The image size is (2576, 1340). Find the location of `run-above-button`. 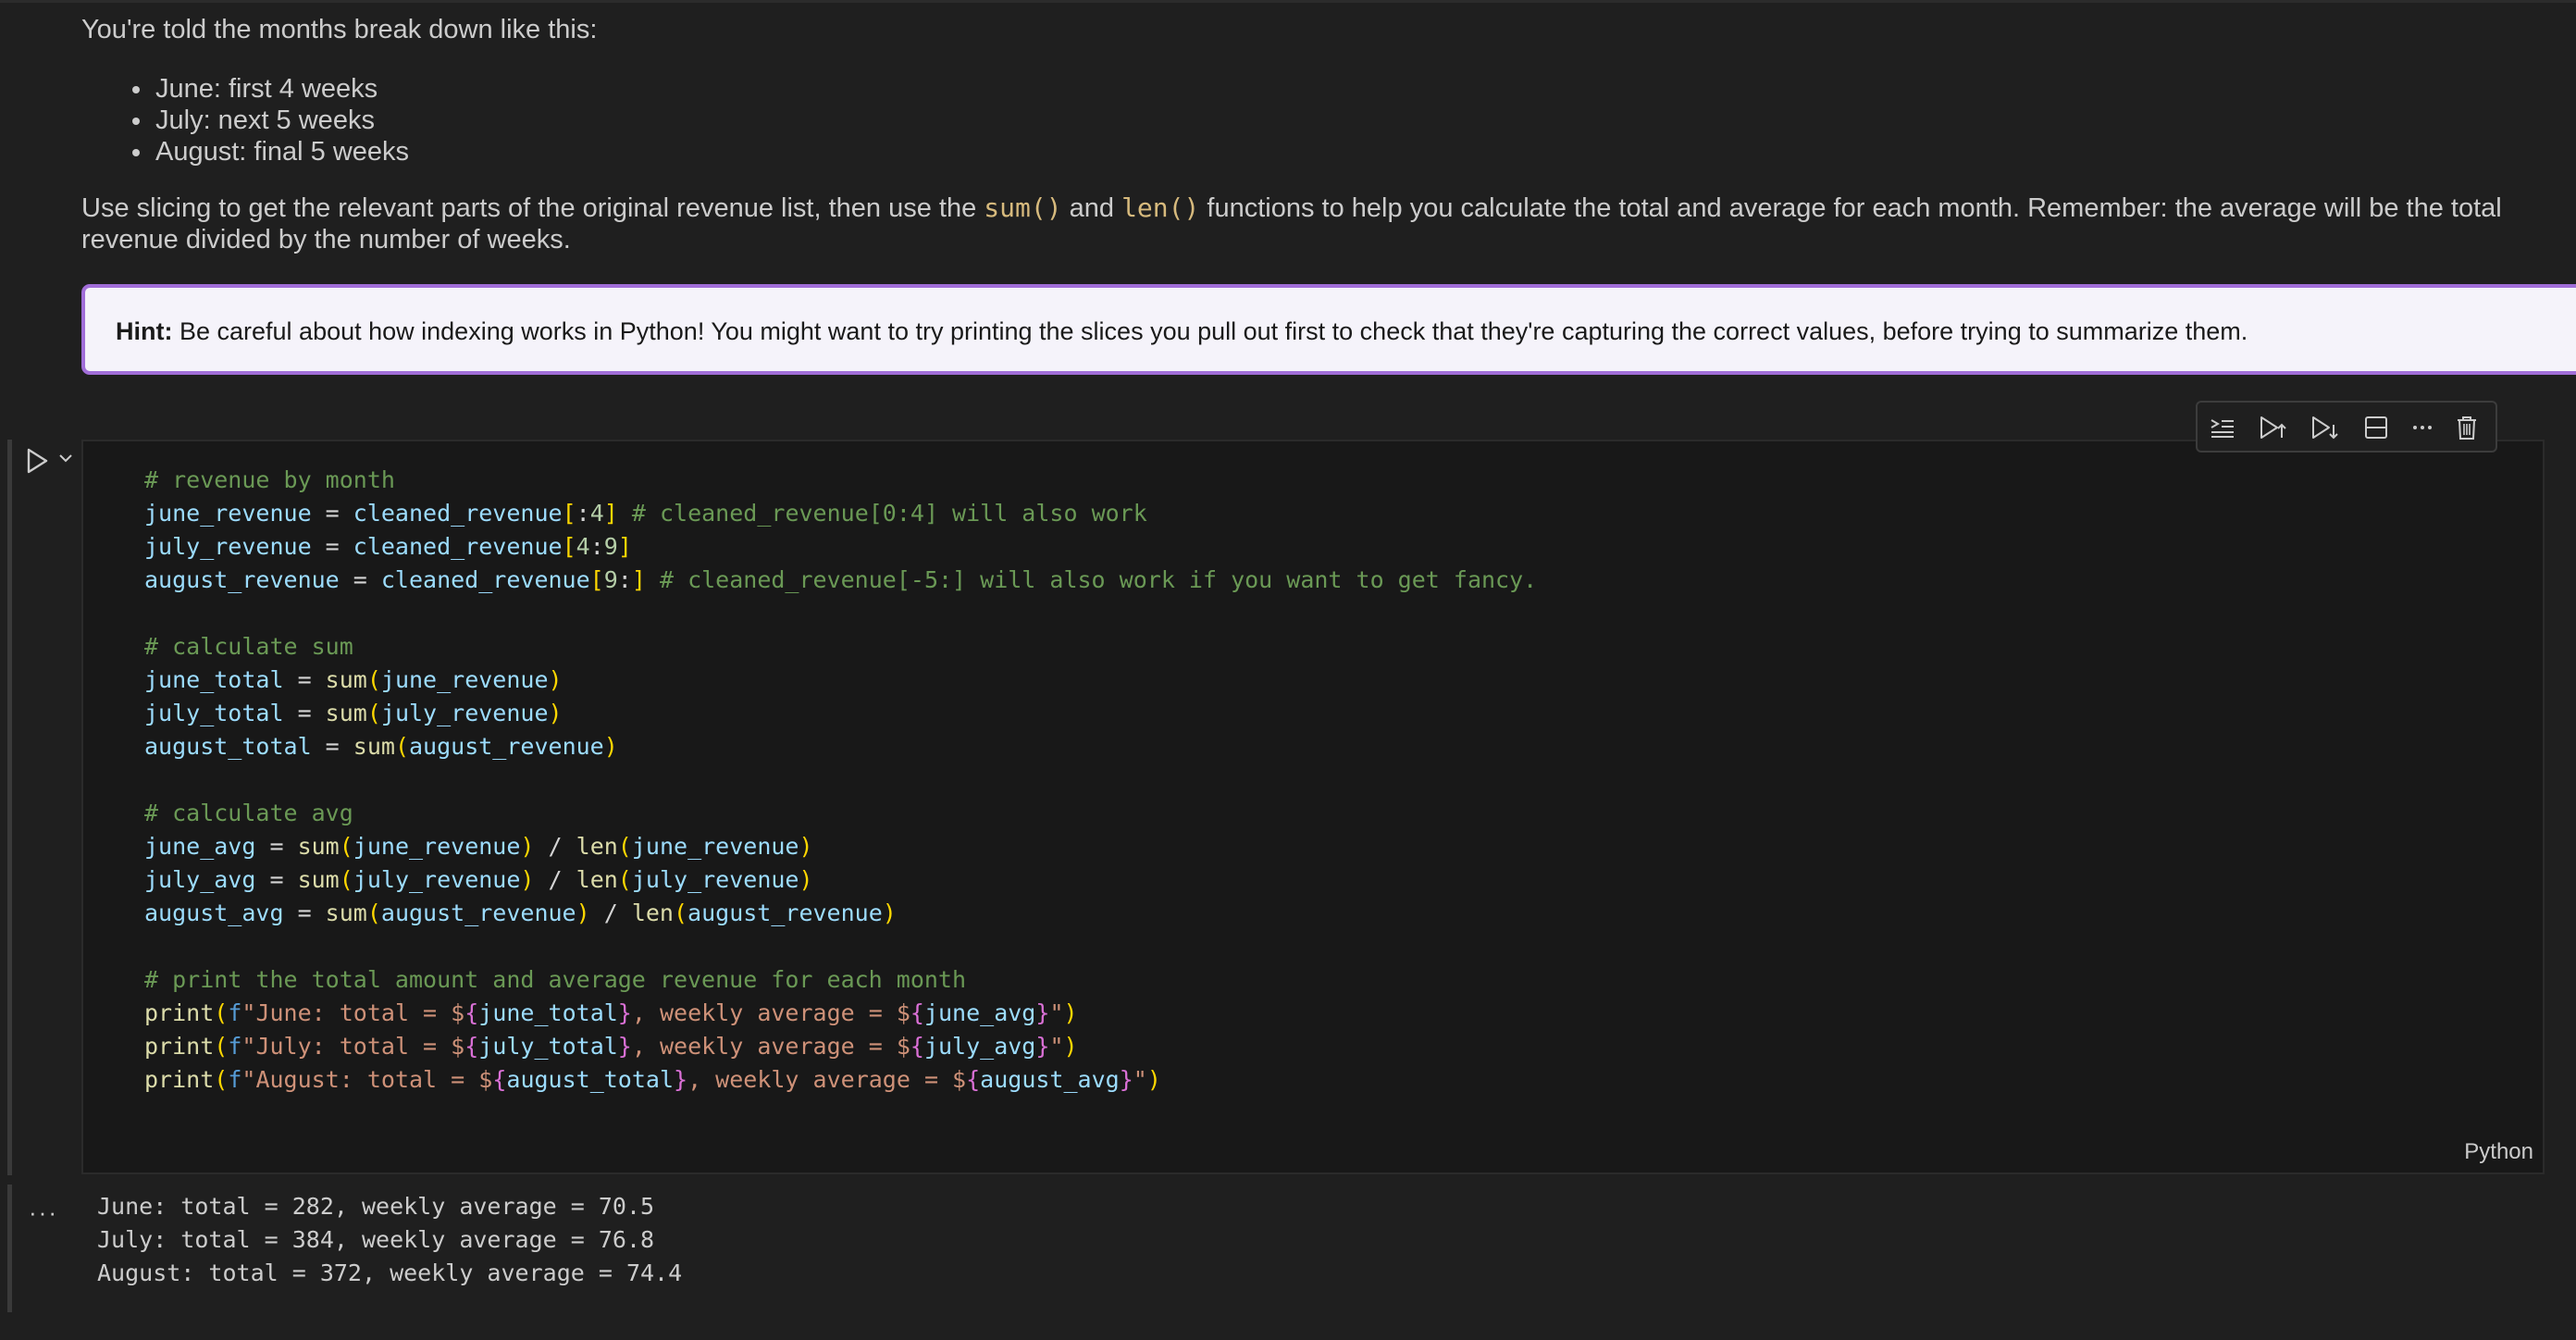

run-above-button is located at coordinates (2273, 427).